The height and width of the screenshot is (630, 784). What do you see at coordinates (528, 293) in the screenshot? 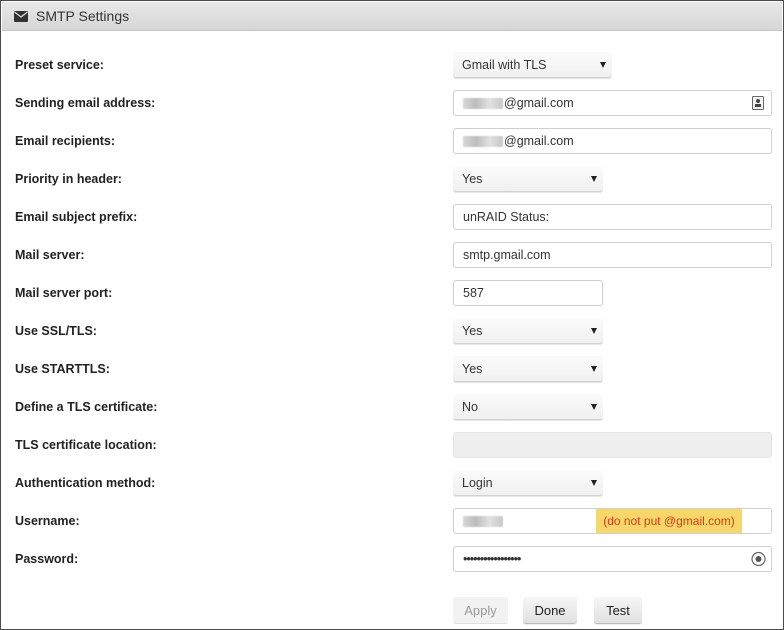
I see `mail-server-port-input: 587` at bounding box center [528, 293].